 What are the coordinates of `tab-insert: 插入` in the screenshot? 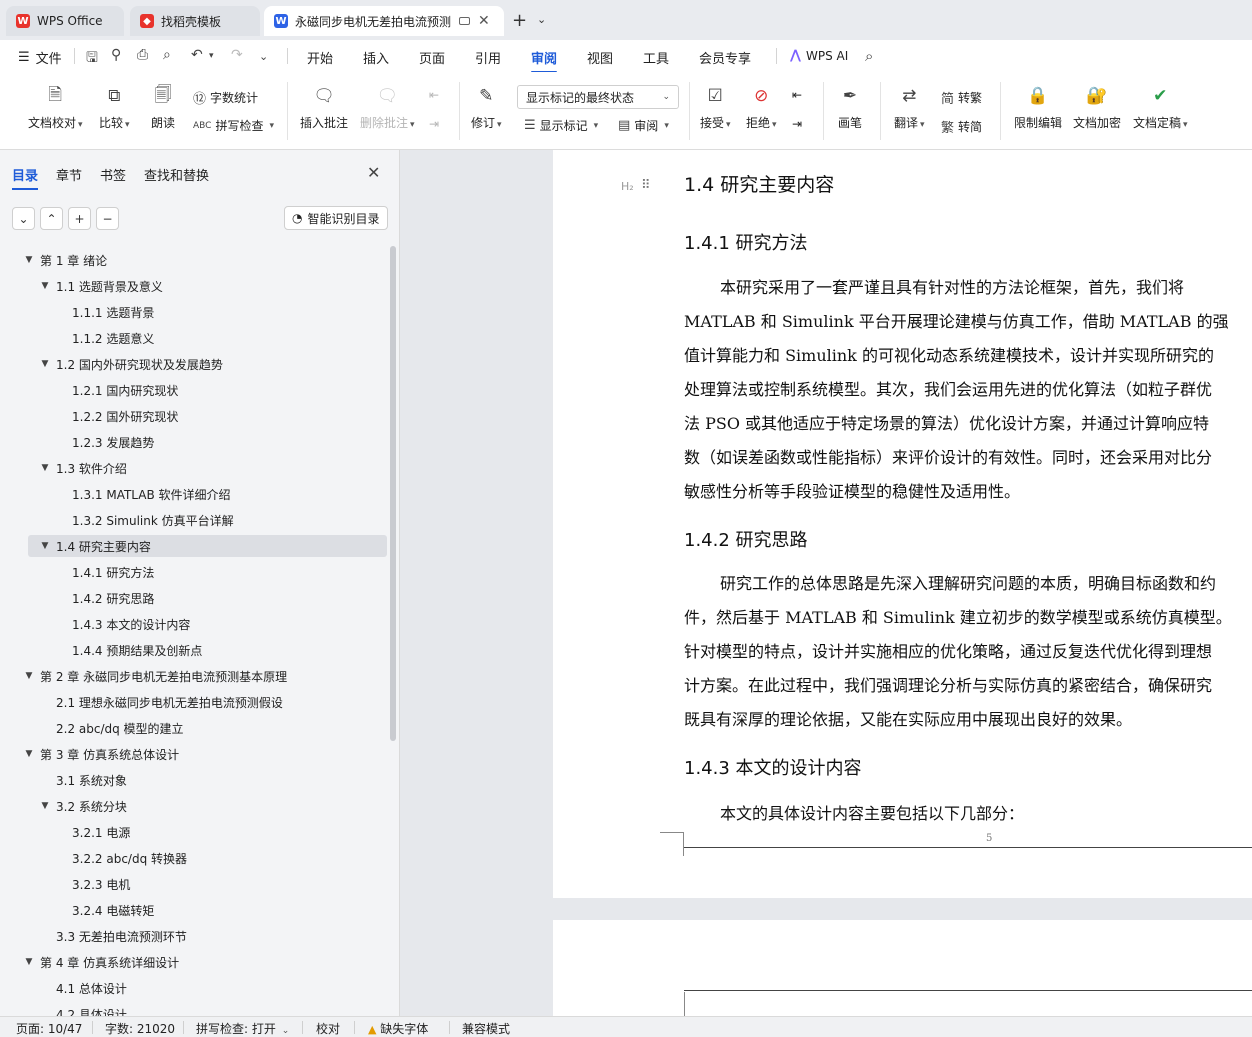 It's located at (376, 57).